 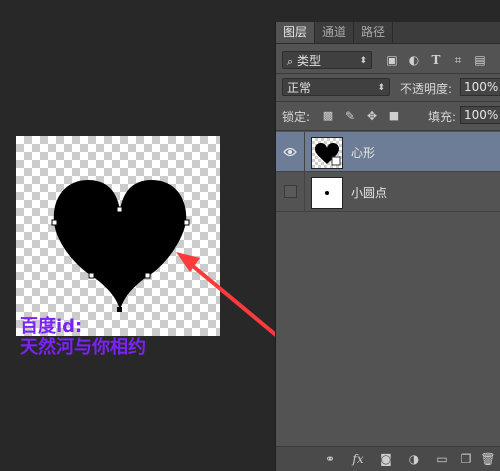 What do you see at coordinates (394, 116) in the screenshot?
I see `lock-all-icon: ■` at bounding box center [394, 116].